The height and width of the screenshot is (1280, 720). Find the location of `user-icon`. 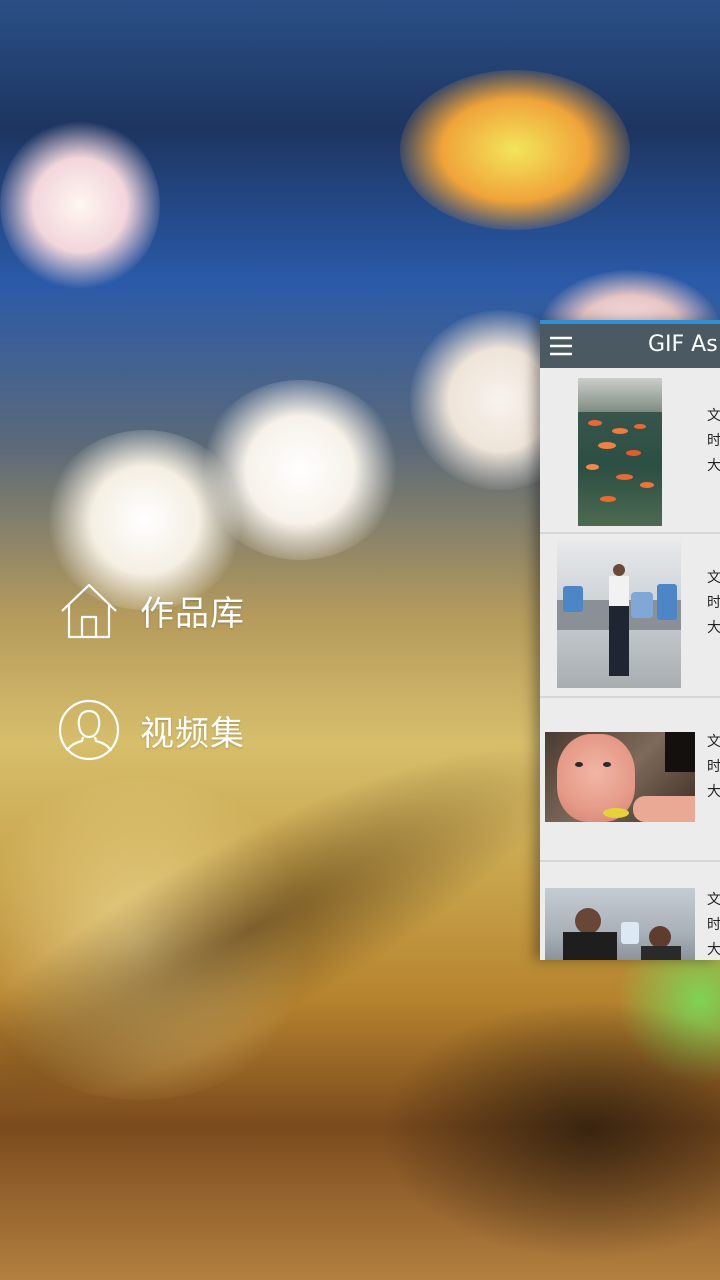

user-icon is located at coordinates (89, 730).